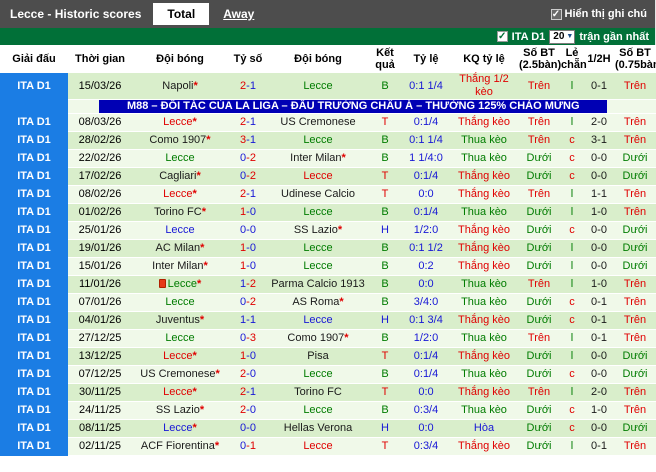 The width and height of the screenshot is (656, 472). I want to click on away-team-cell: AS Roma*, so click(318, 302).